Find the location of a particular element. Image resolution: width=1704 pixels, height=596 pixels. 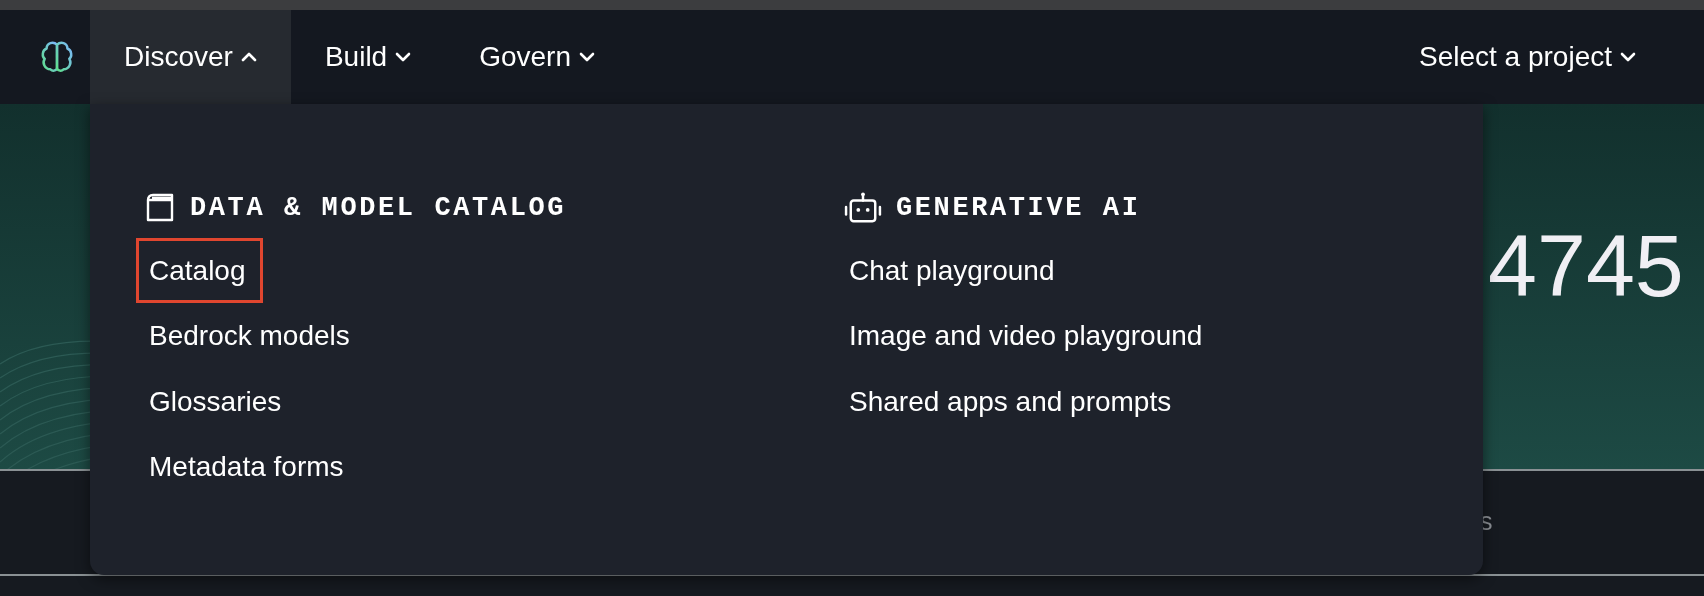

section-title: DATA & MODEL CATALOG is located at coordinates (378, 208).